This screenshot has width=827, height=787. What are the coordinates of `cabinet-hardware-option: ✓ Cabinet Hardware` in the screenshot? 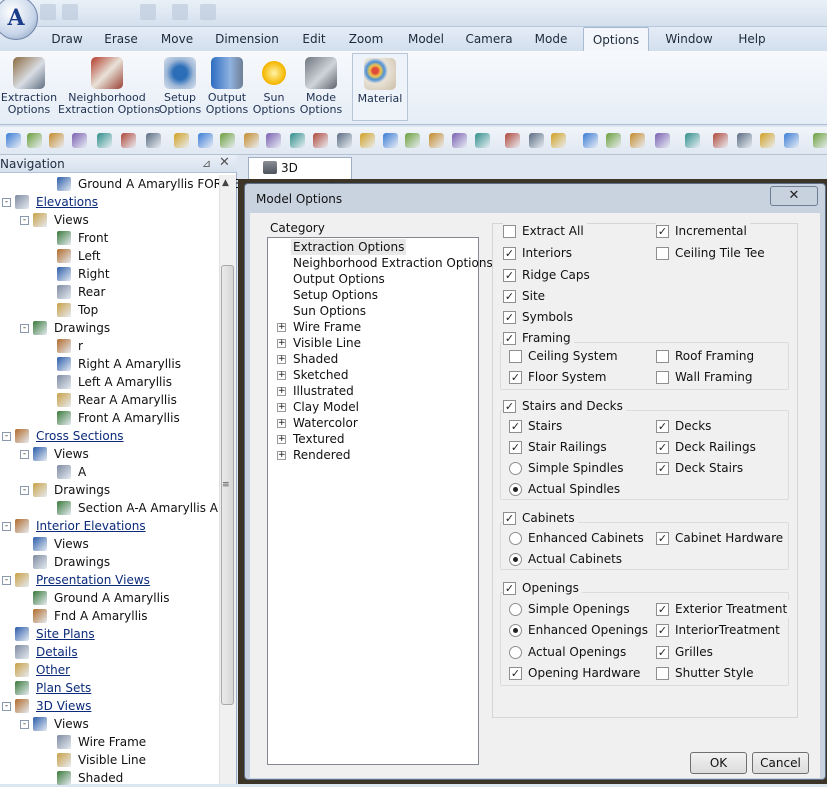 It's located at (721, 538).